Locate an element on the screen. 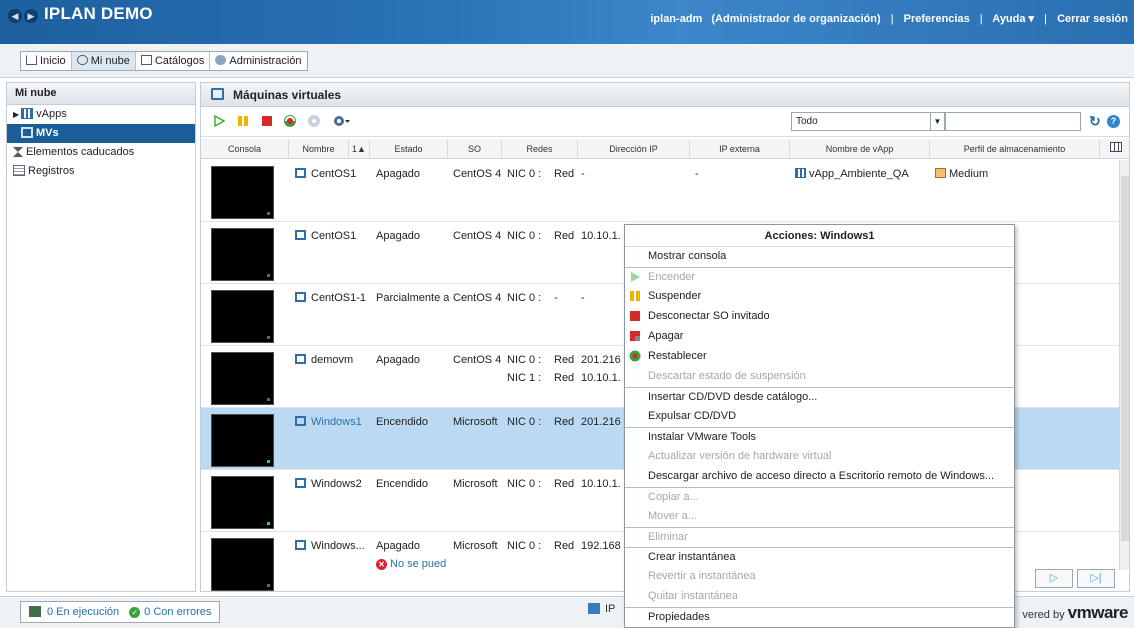  next-page-button: ▷ is located at coordinates (1054, 578).